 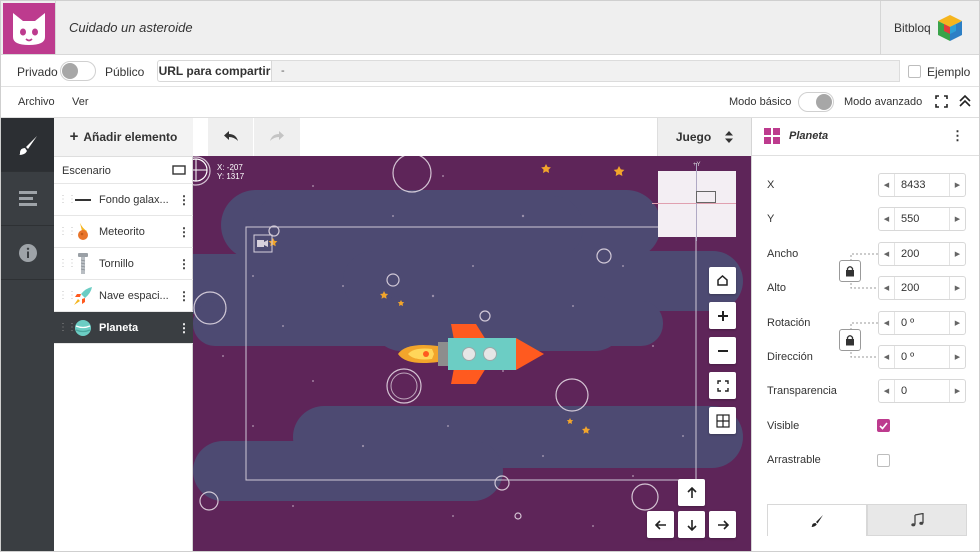 I want to click on height-value: 200, so click(x=910, y=288).